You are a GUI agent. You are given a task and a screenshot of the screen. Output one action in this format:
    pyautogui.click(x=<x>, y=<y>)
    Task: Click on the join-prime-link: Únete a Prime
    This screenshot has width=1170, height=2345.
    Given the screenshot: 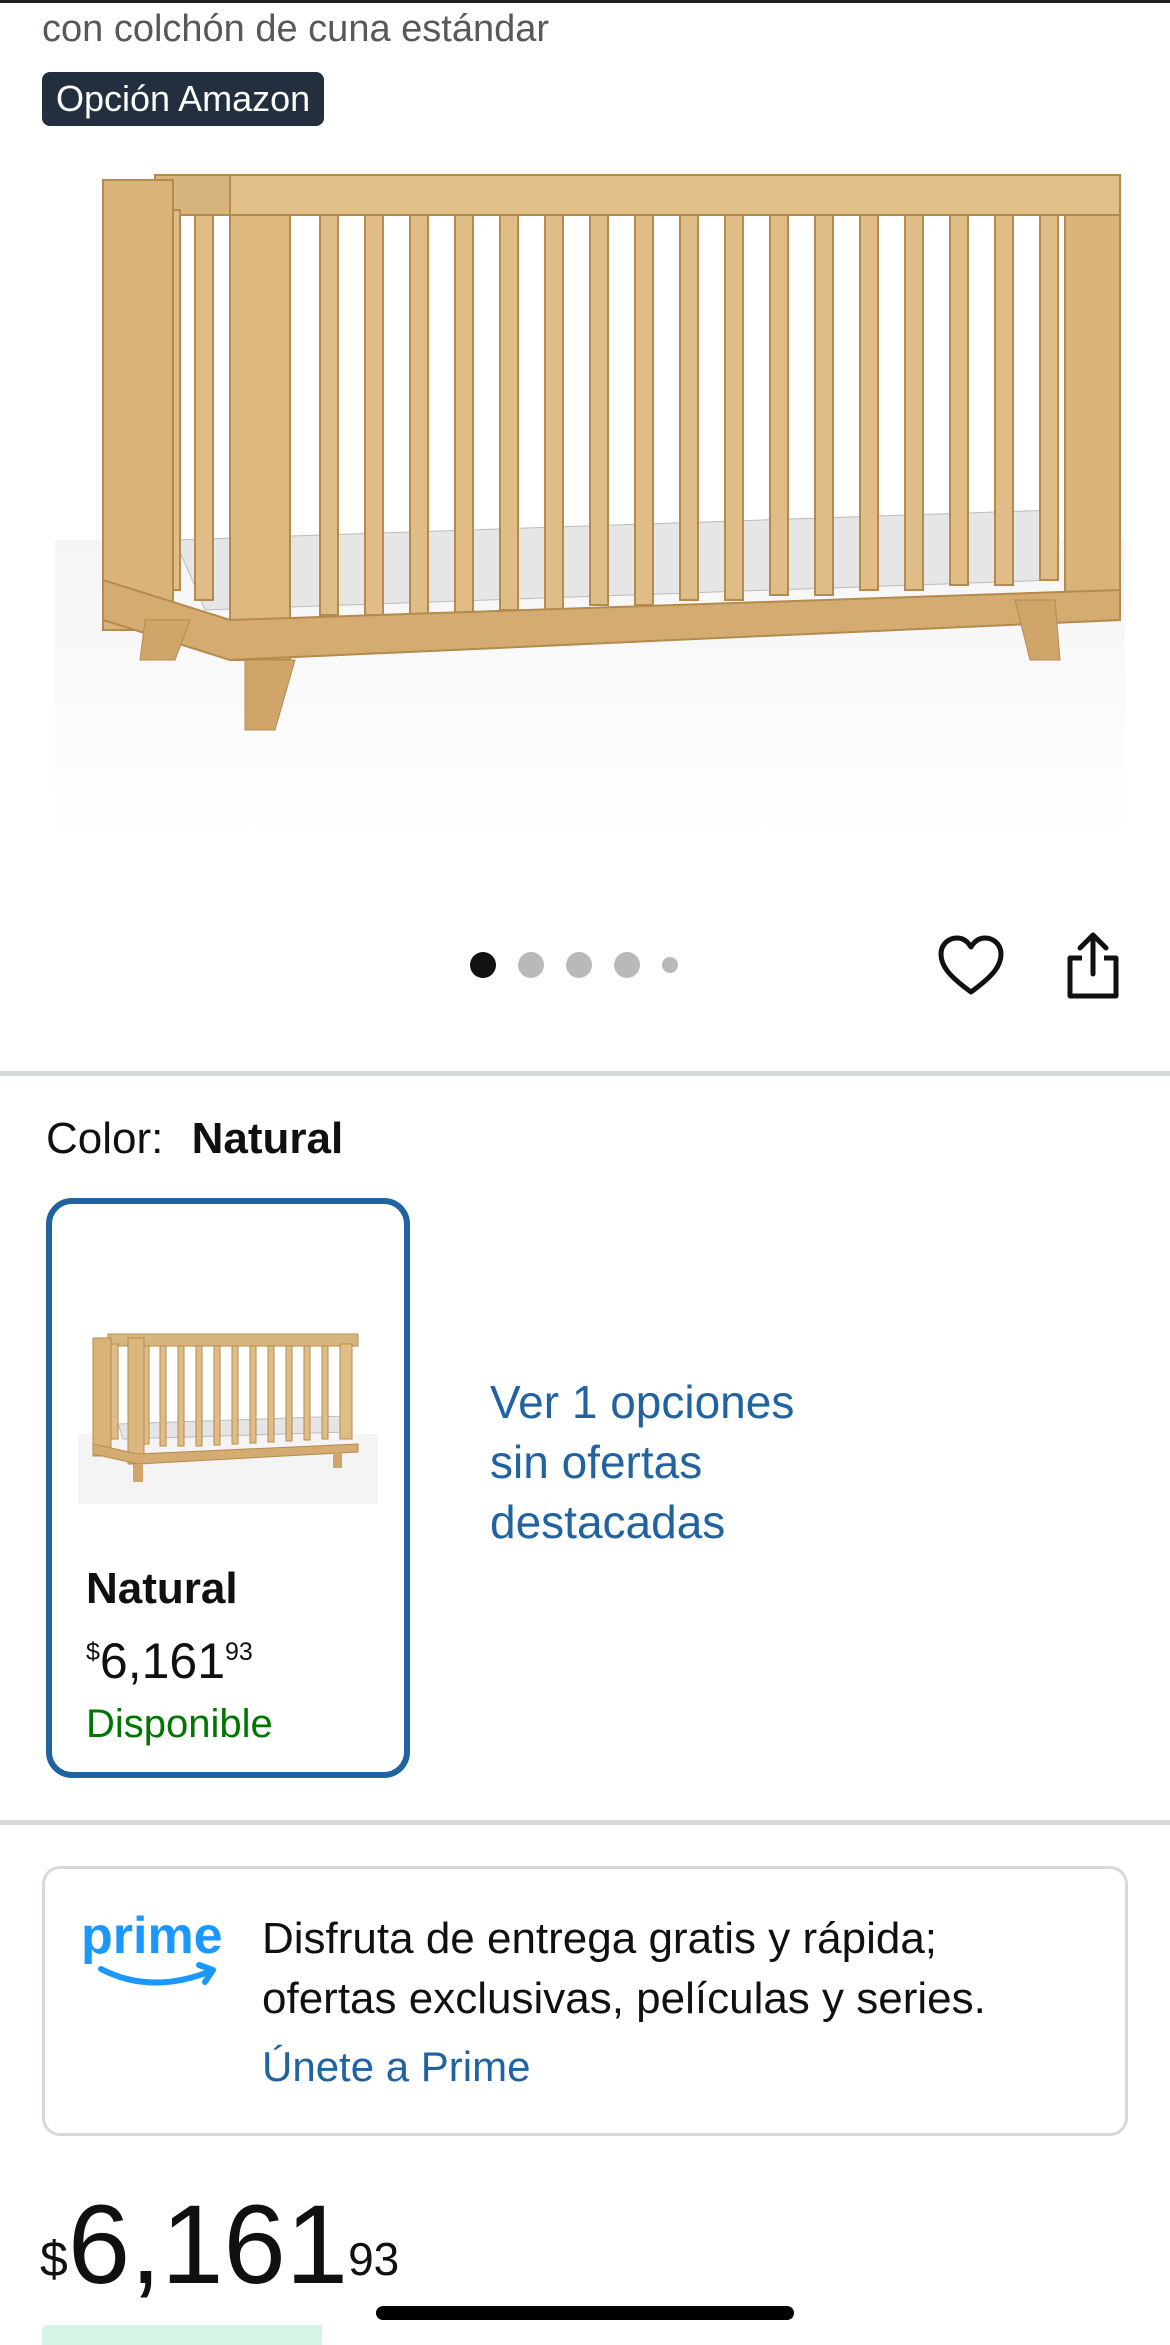 What is the action you would take?
    pyautogui.click(x=396, y=2067)
    